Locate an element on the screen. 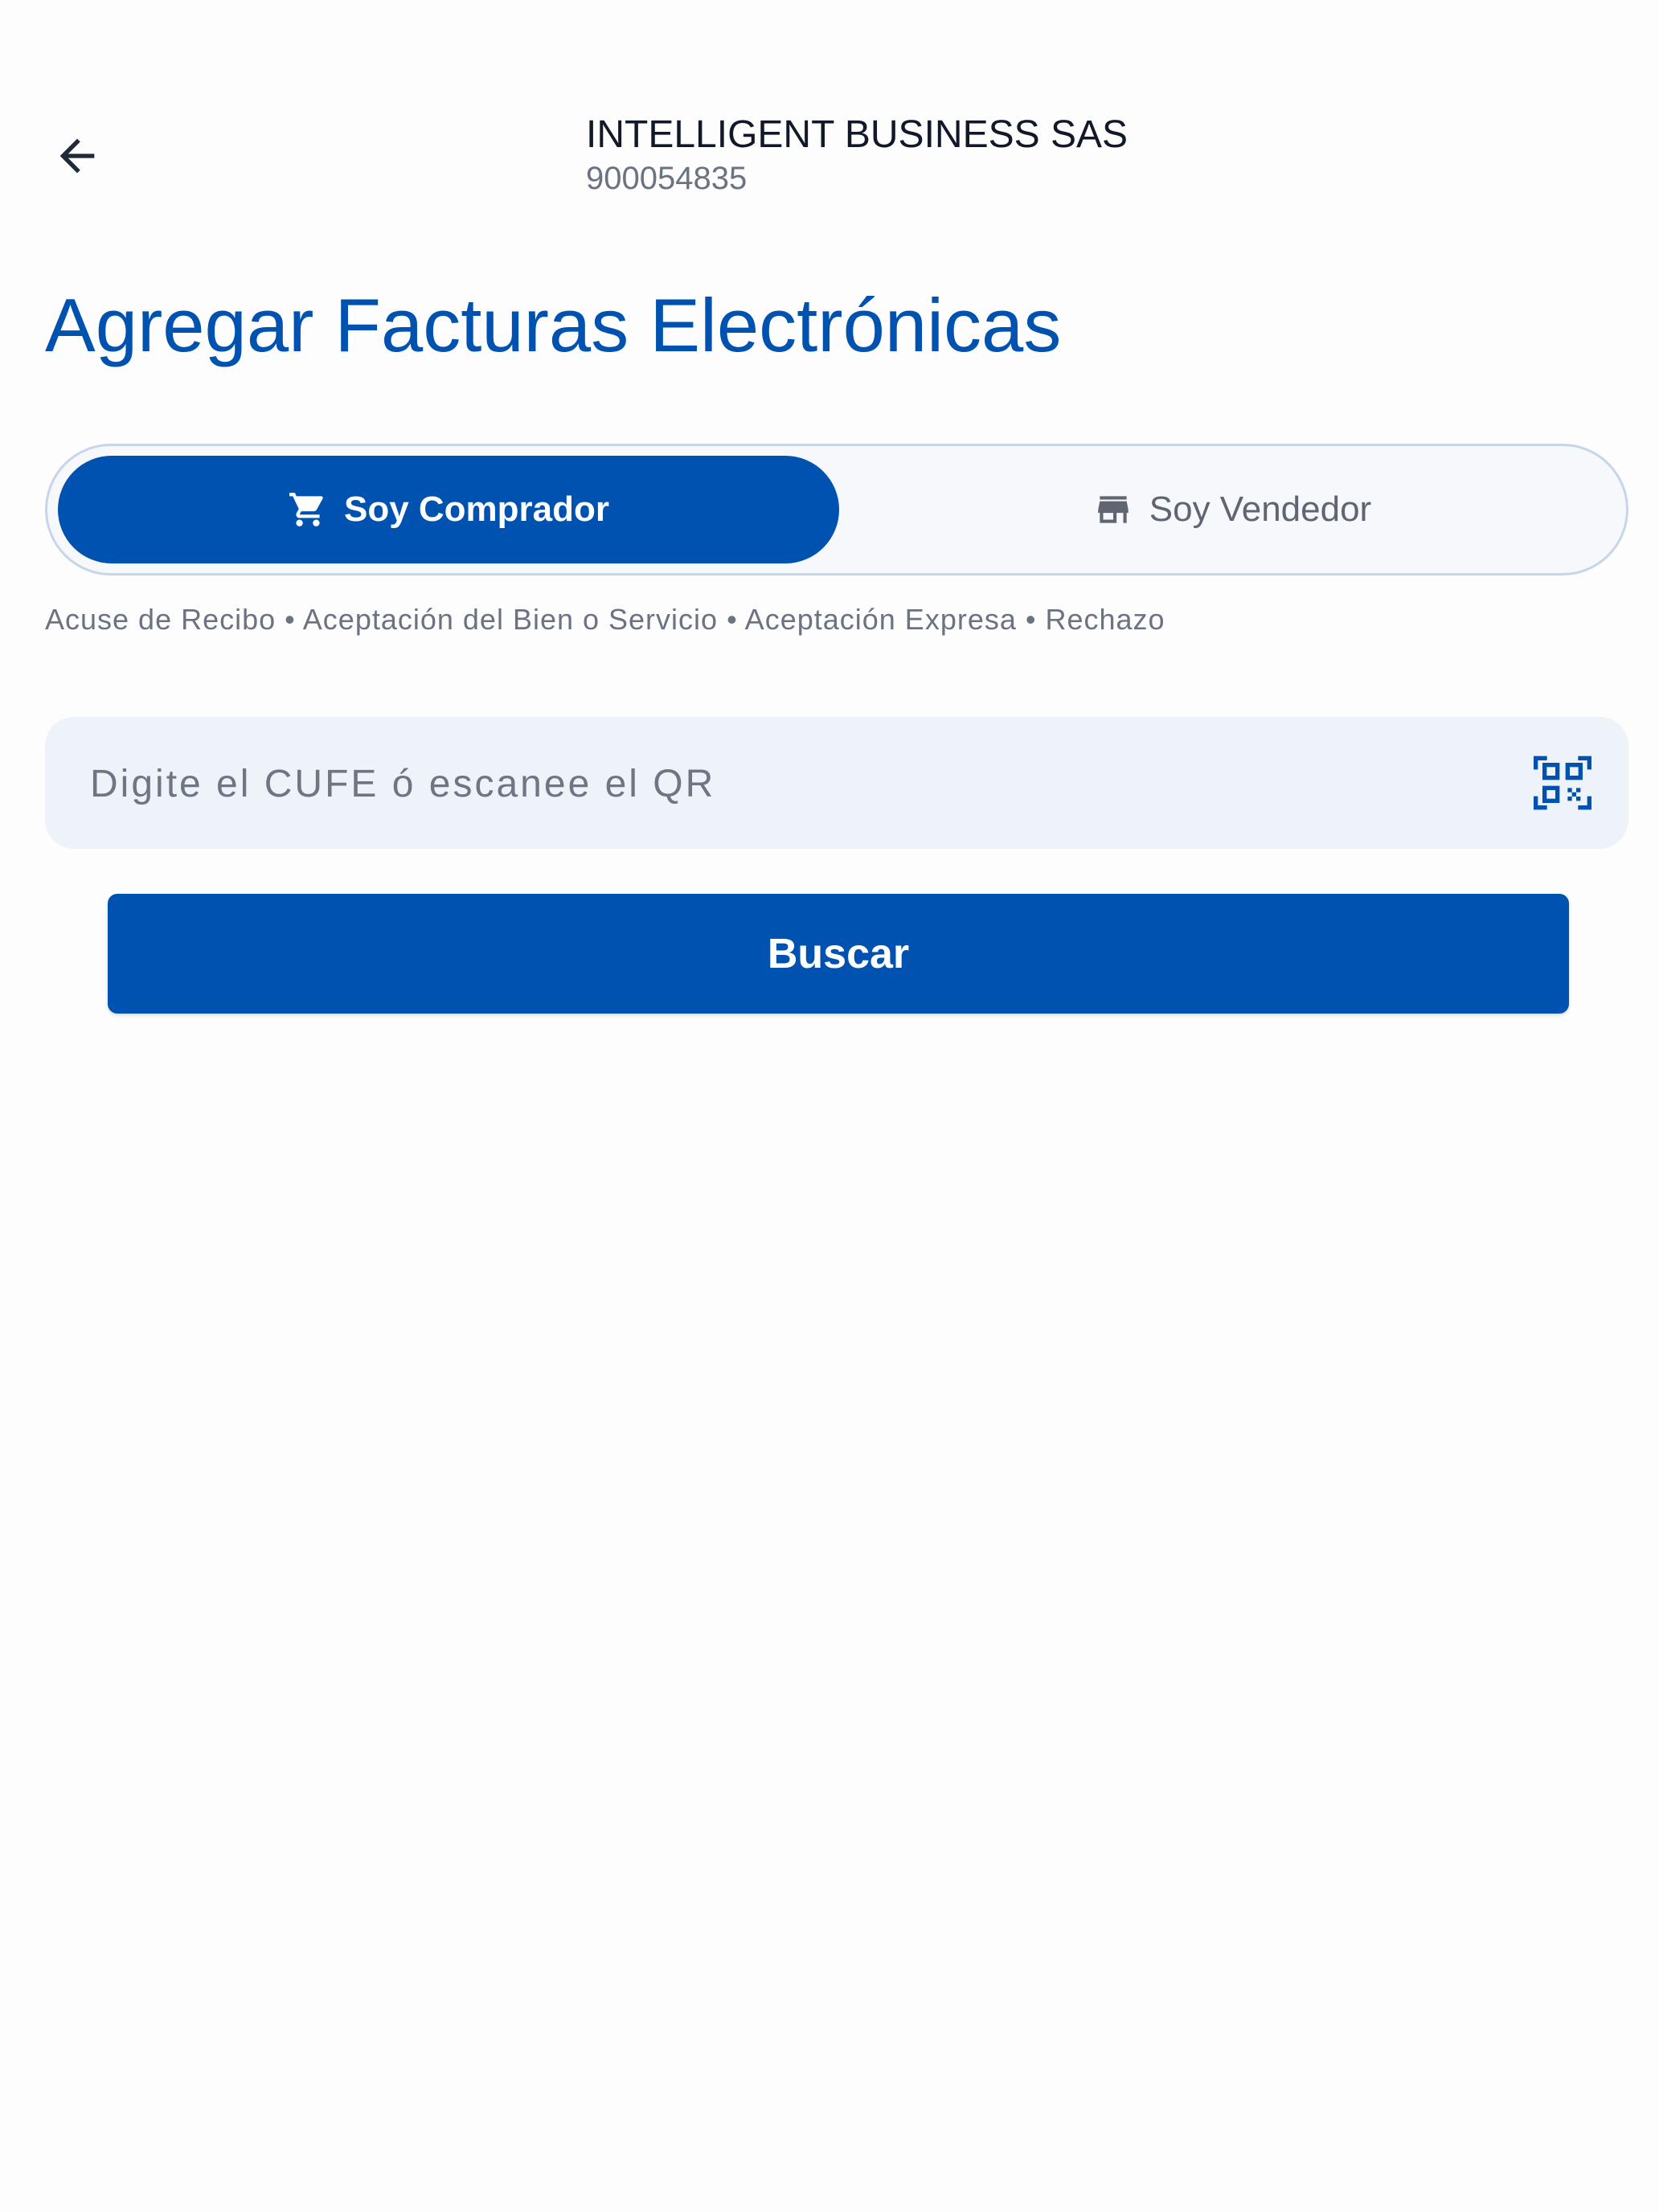  qr-scan-button is located at coordinates (1562, 783).